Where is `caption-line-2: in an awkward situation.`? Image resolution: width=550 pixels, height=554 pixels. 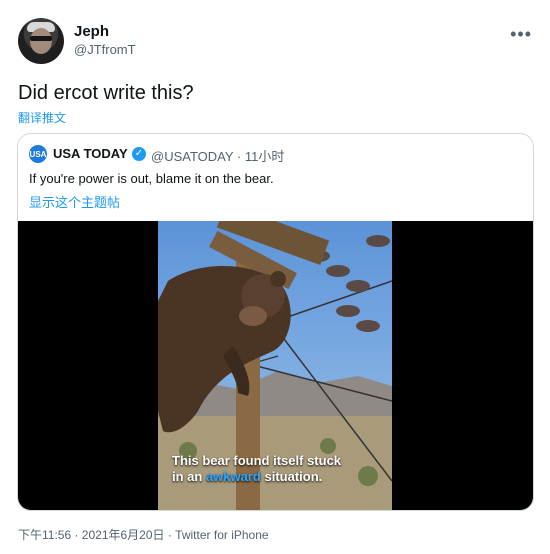 caption-line-2: in an awkward situation. is located at coordinates (256, 477).